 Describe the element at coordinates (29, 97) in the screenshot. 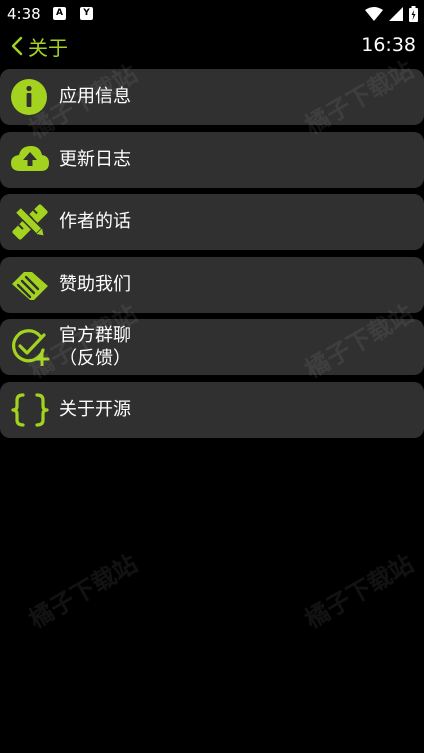

I see `info-icon` at that location.